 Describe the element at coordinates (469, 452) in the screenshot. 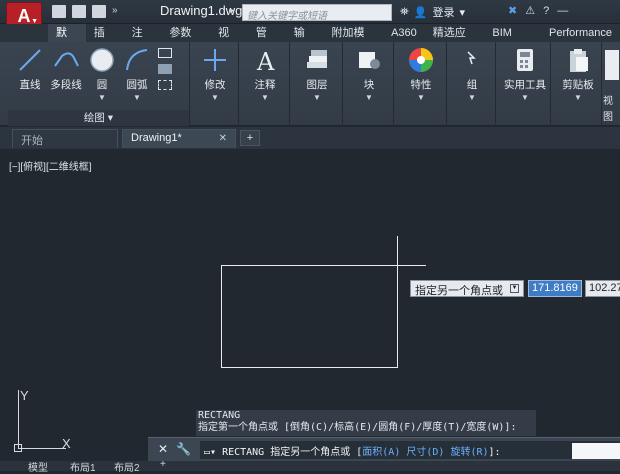

I see `option-rotation: 旋转(R)` at that location.